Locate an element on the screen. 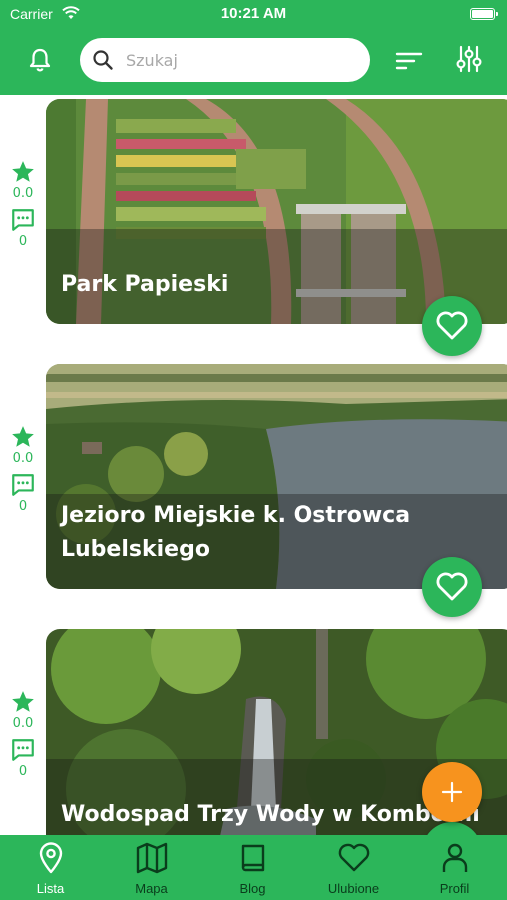 This screenshot has height=900, width=507. place-title: Jezioro Miejskie k. Ostrowca Lubelskiego is located at coordinates (236, 532).